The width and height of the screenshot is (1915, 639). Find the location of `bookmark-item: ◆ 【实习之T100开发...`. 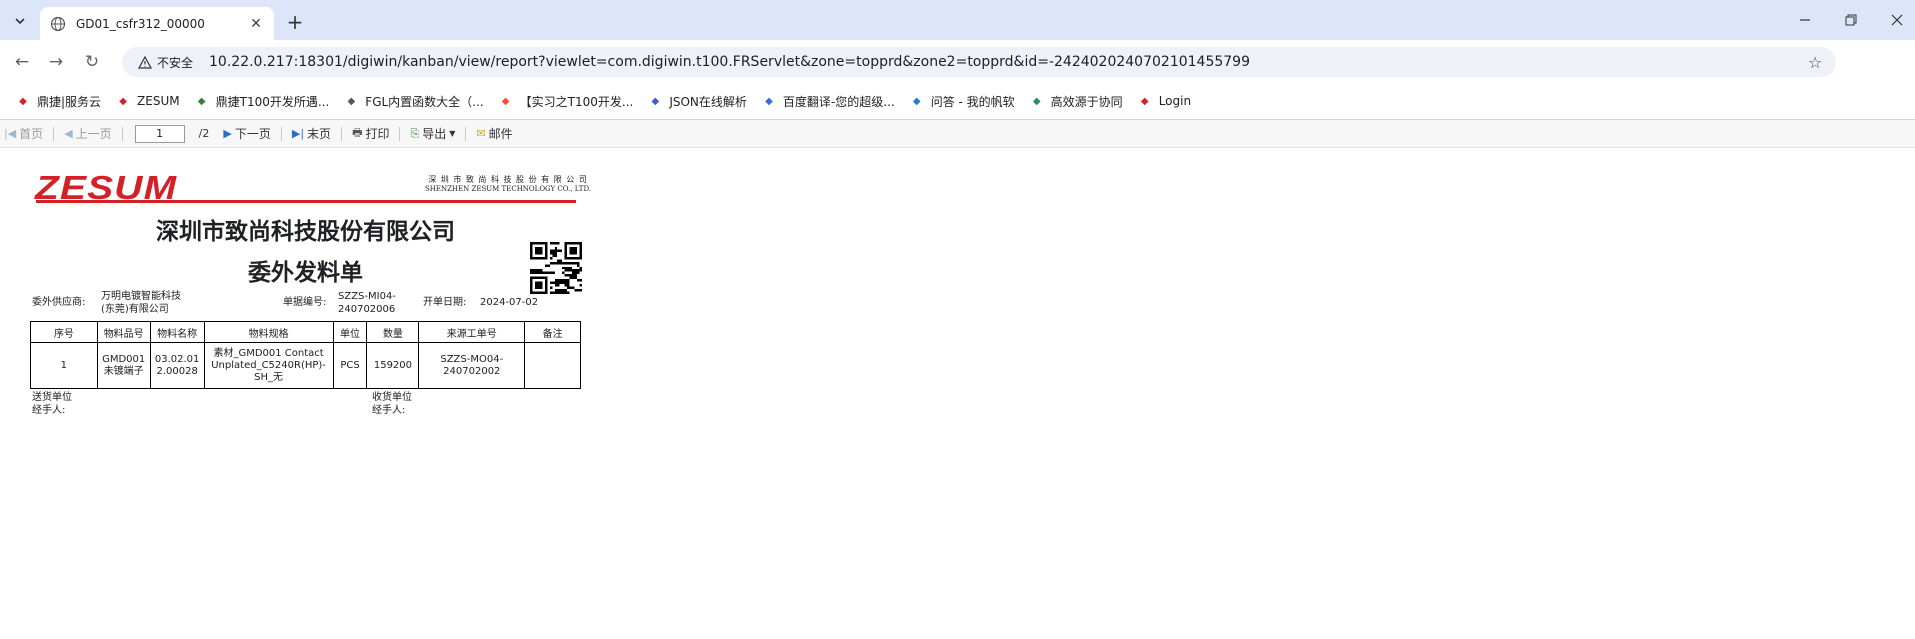

bookmark-item: ◆ 【实习之T100开发... is located at coordinates (566, 101).